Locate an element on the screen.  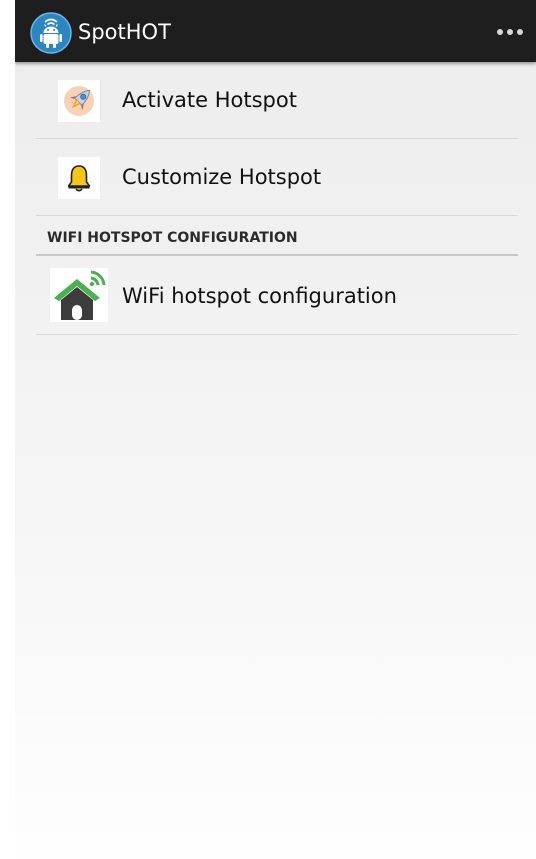
activate-hotspot-label: Activate Hotspot is located at coordinates (209, 100).